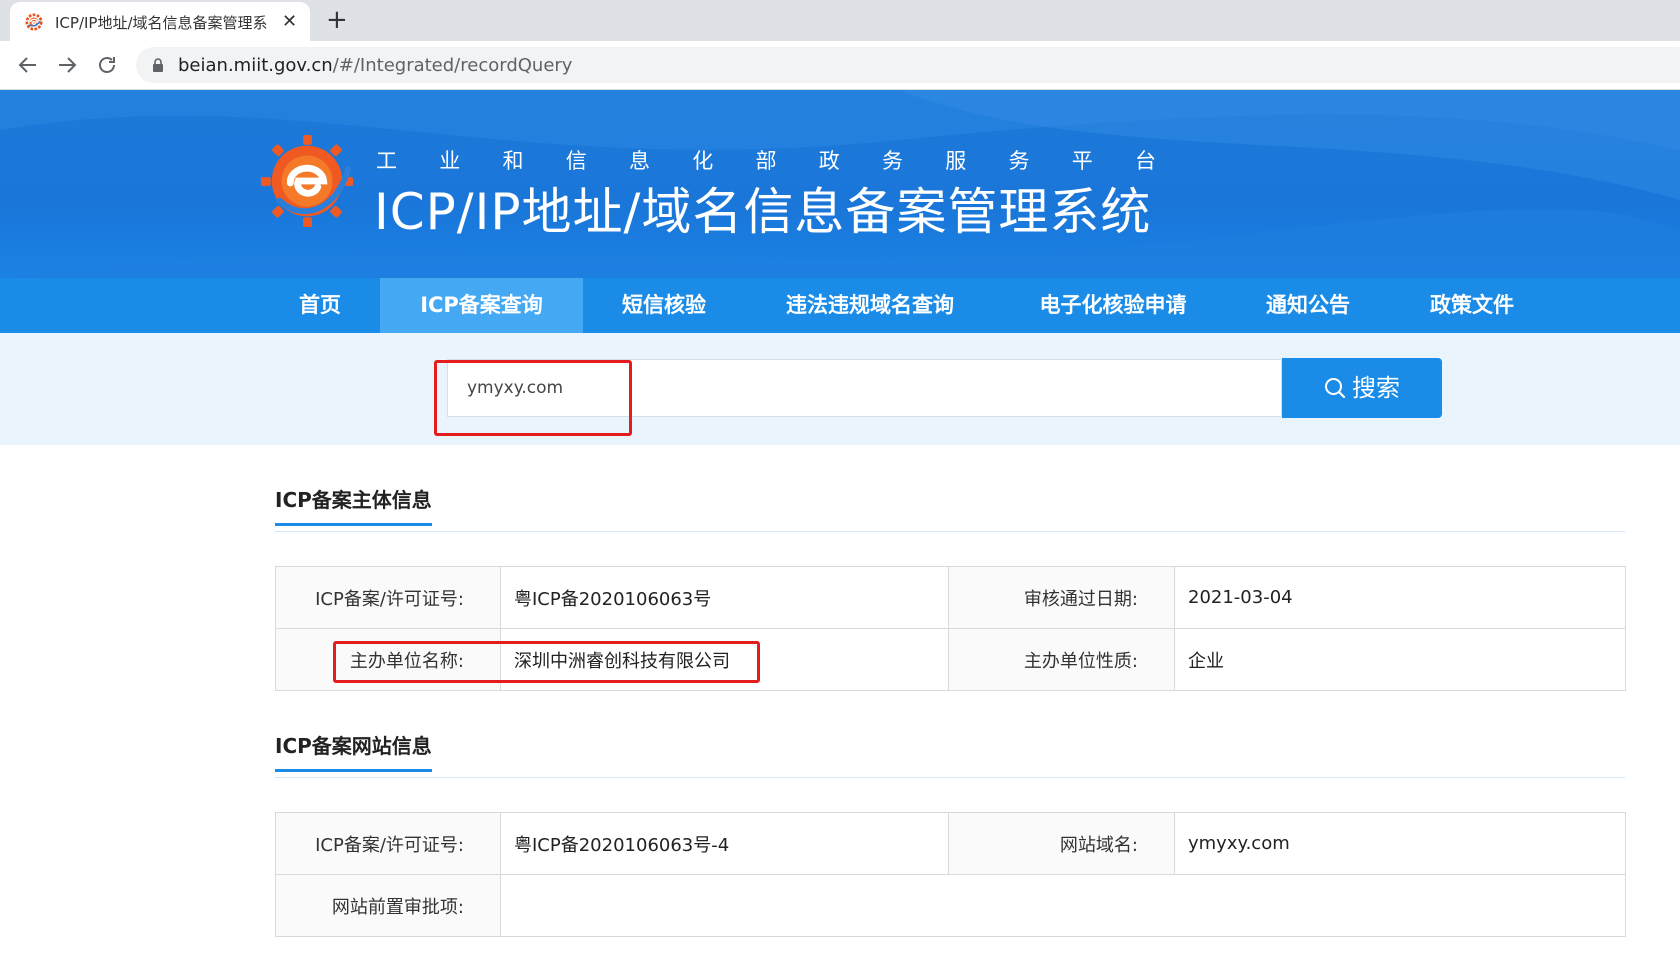  What do you see at coordinates (724, 597) in the screenshot?
I see `license-value: 粤ICP备2020106063号` at bounding box center [724, 597].